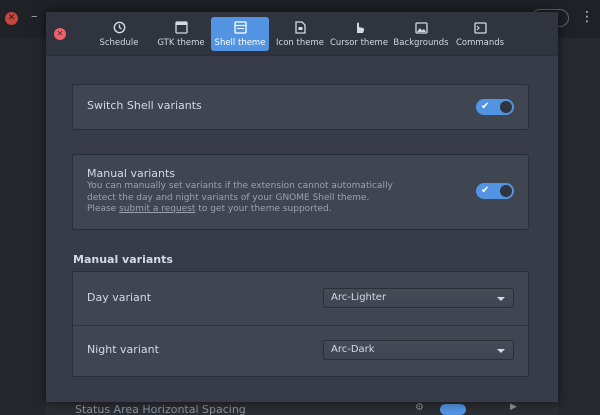 Image resolution: width=600 pixels, height=415 pixels. What do you see at coordinates (495, 107) in the screenshot?
I see `switch-variants-toggle: ✔` at bounding box center [495, 107].